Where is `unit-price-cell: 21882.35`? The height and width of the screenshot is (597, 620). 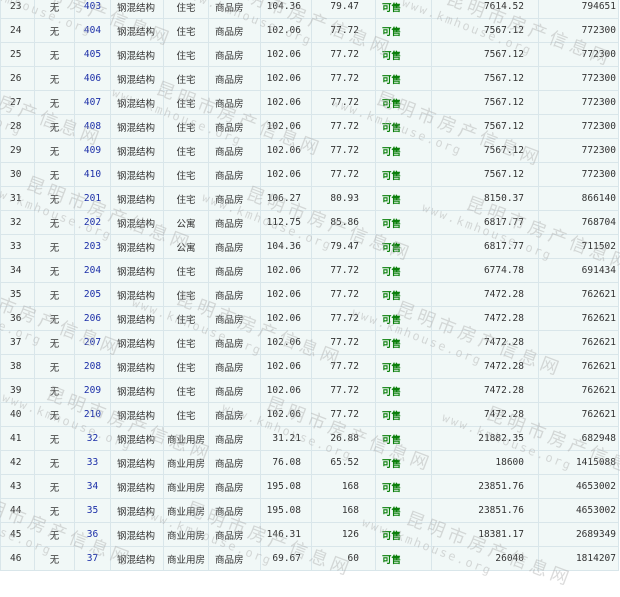
unit-price-cell: 21882.35 is located at coordinates (485, 438).